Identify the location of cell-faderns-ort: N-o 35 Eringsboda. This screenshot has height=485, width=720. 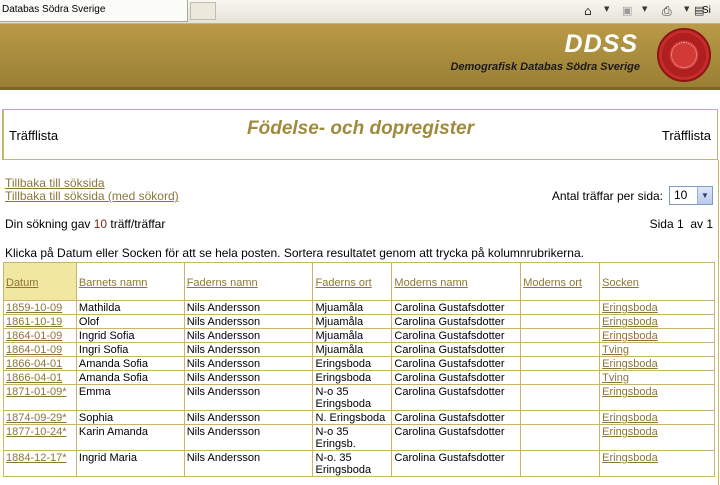
(343, 398).